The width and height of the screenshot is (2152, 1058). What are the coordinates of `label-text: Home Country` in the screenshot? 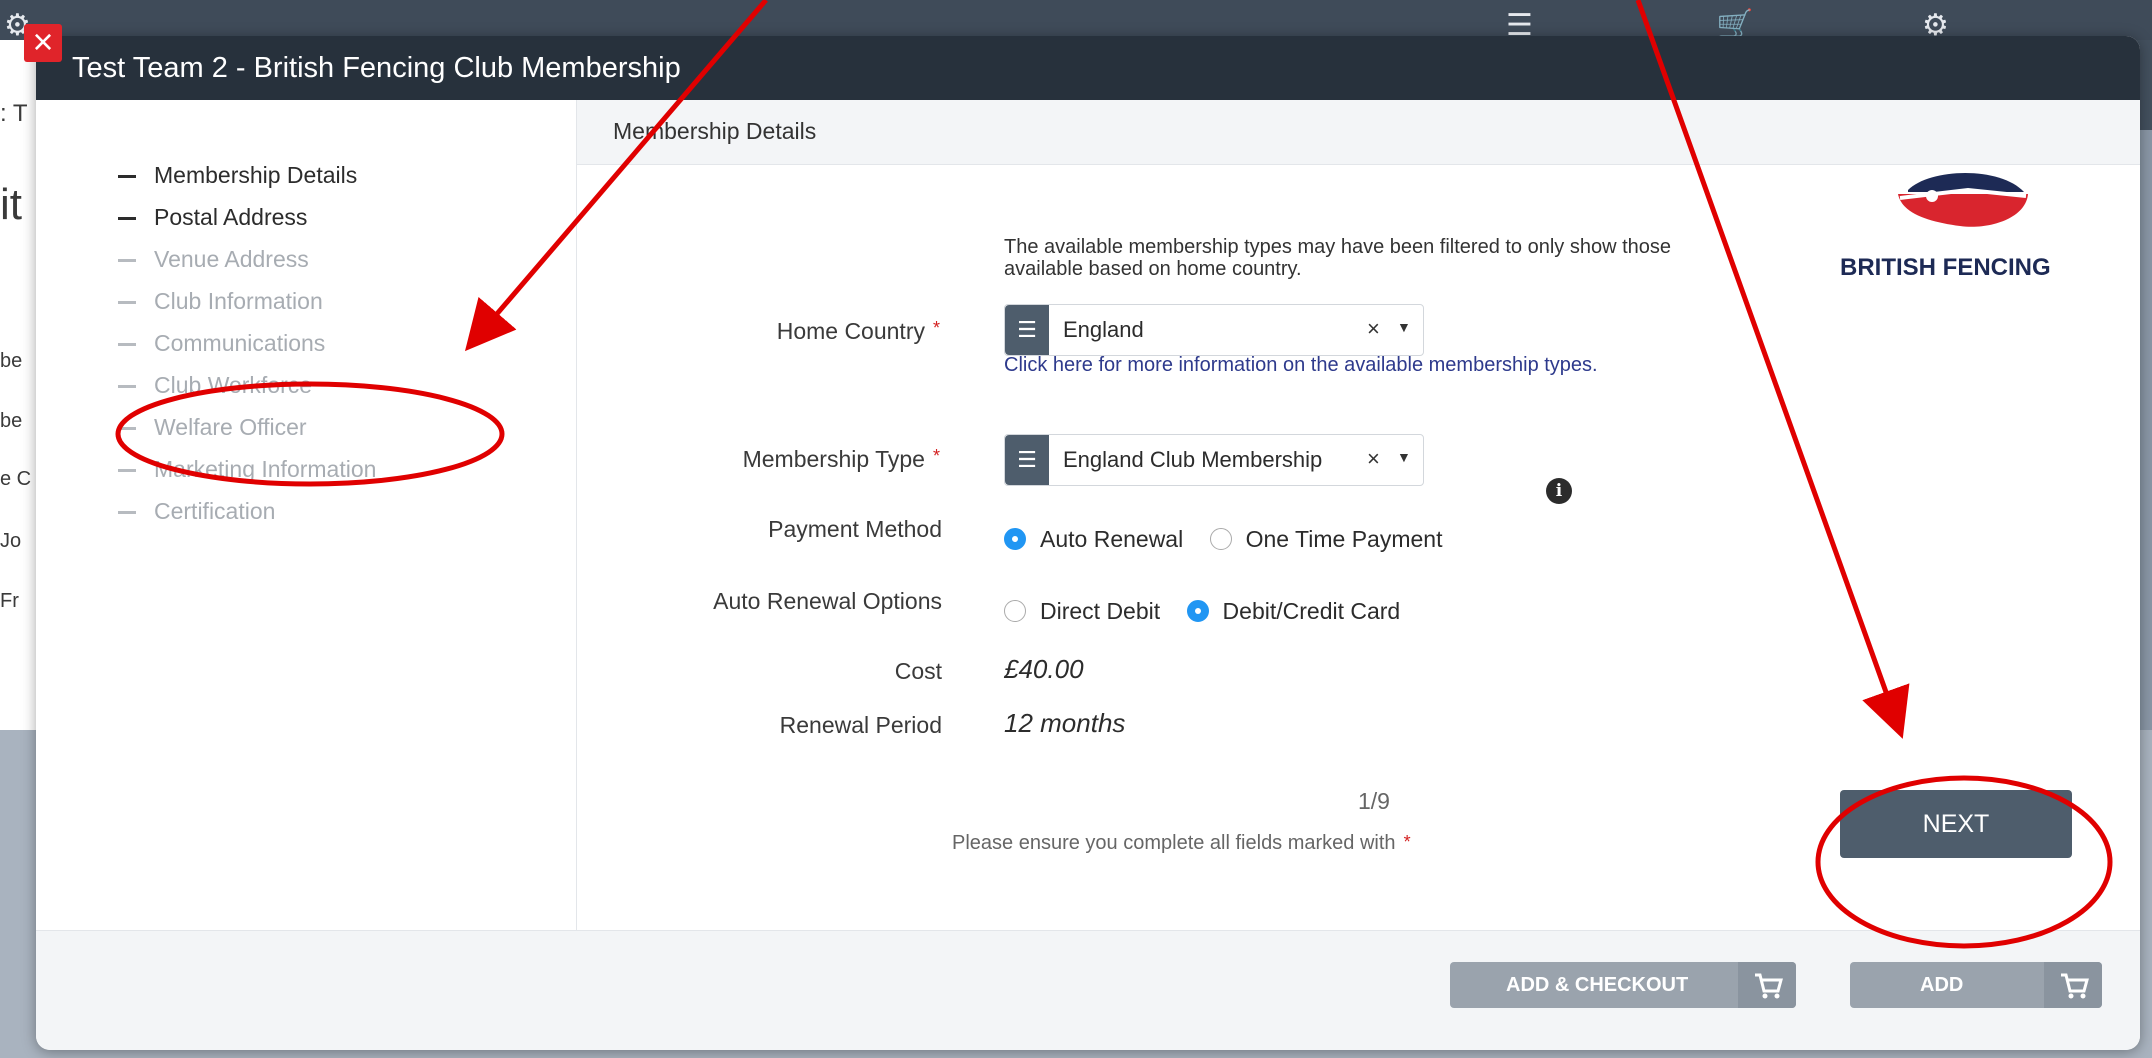 It's located at (850, 331).